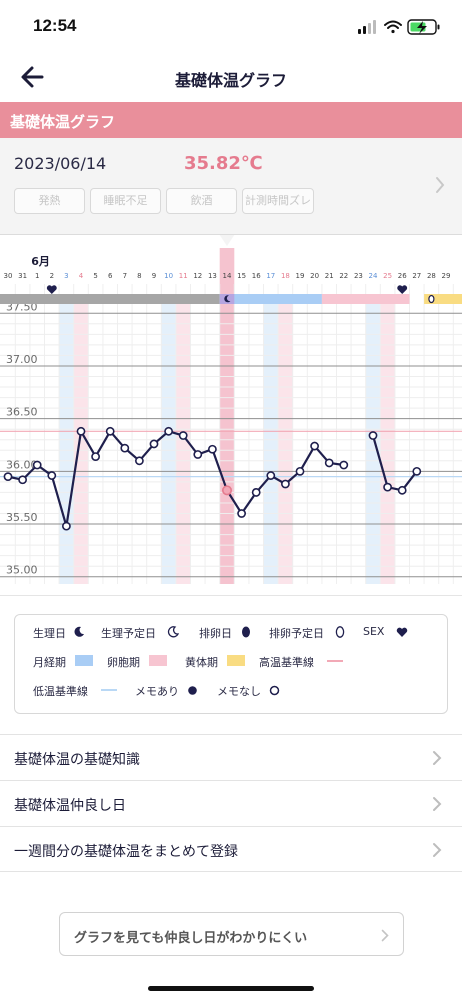 This screenshot has height=1000, width=462. Describe the element at coordinates (154, 276) in the screenshot. I see `x-tick-label: 9` at that location.